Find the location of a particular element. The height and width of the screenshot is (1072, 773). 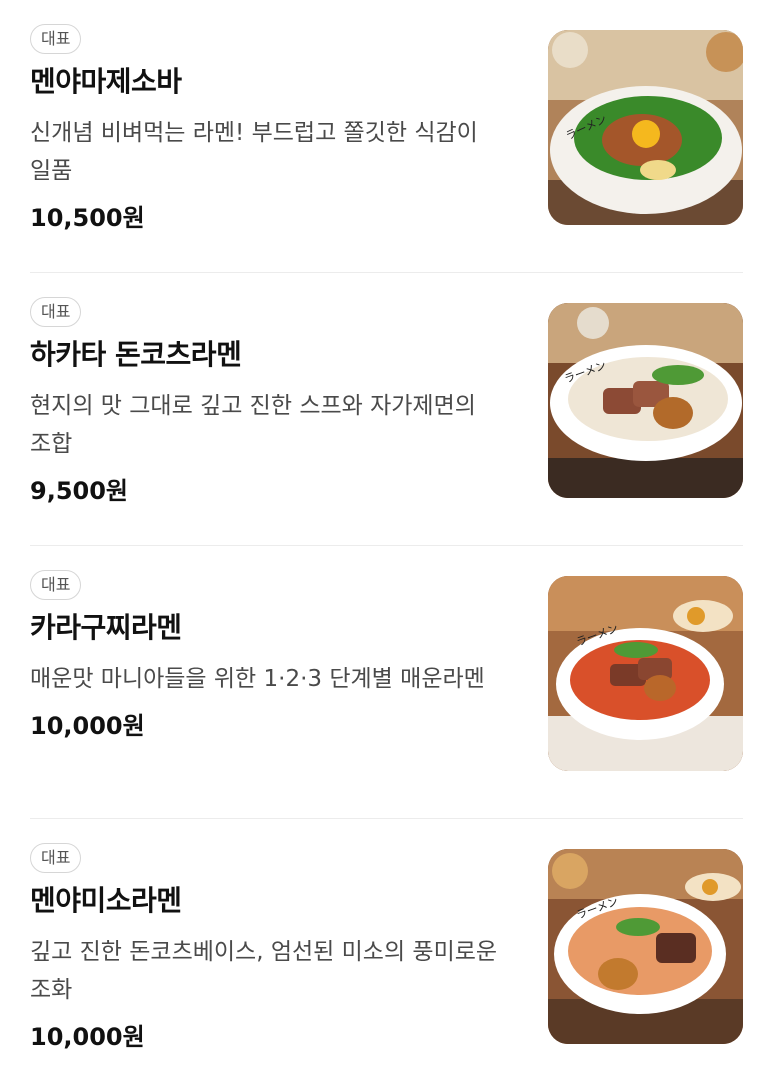

miso-ramen-photo: ラーメン is located at coordinates (645, 946).